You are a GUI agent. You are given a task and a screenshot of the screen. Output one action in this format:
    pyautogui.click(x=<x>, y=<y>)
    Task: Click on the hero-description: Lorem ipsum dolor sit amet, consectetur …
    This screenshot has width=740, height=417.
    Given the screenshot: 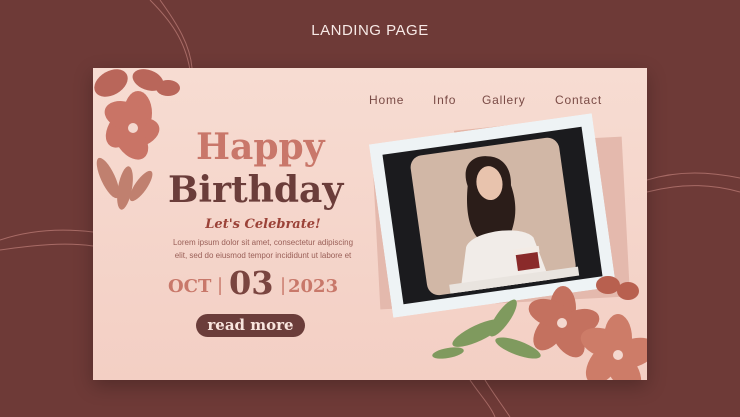 What is the action you would take?
    pyautogui.click(x=263, y=249)
    